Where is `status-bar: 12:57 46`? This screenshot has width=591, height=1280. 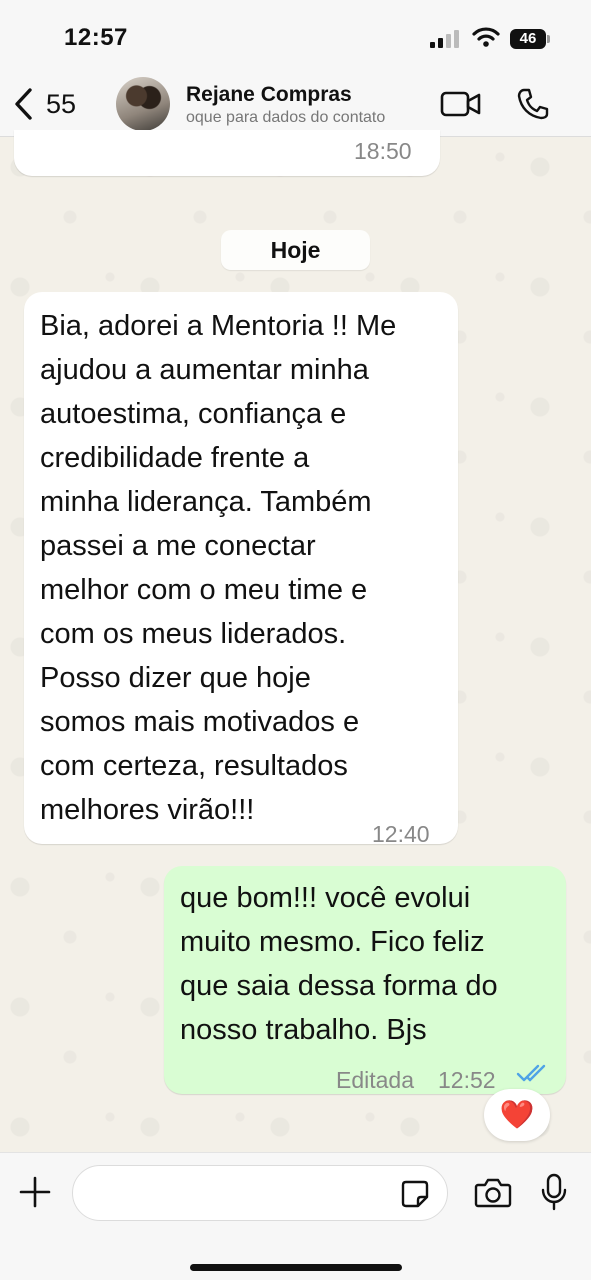
status-bar: 12:57 46 is located at coordinates (295, 36).